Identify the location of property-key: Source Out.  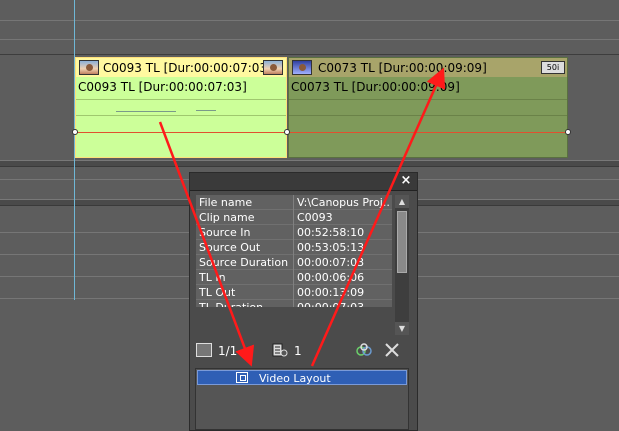
(230, 247).